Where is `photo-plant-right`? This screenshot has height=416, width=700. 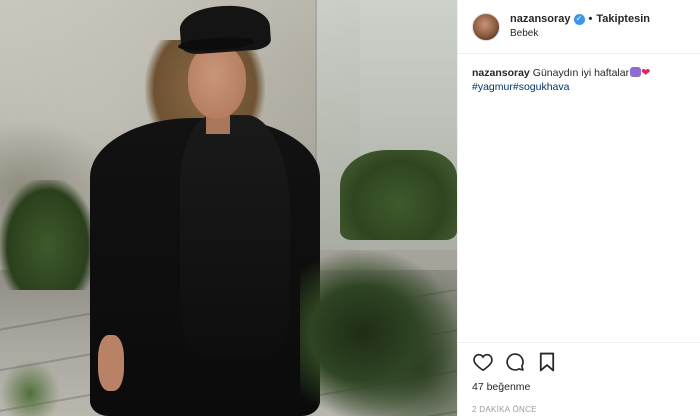 photo-plant-right is located at coordinates (378, 333).